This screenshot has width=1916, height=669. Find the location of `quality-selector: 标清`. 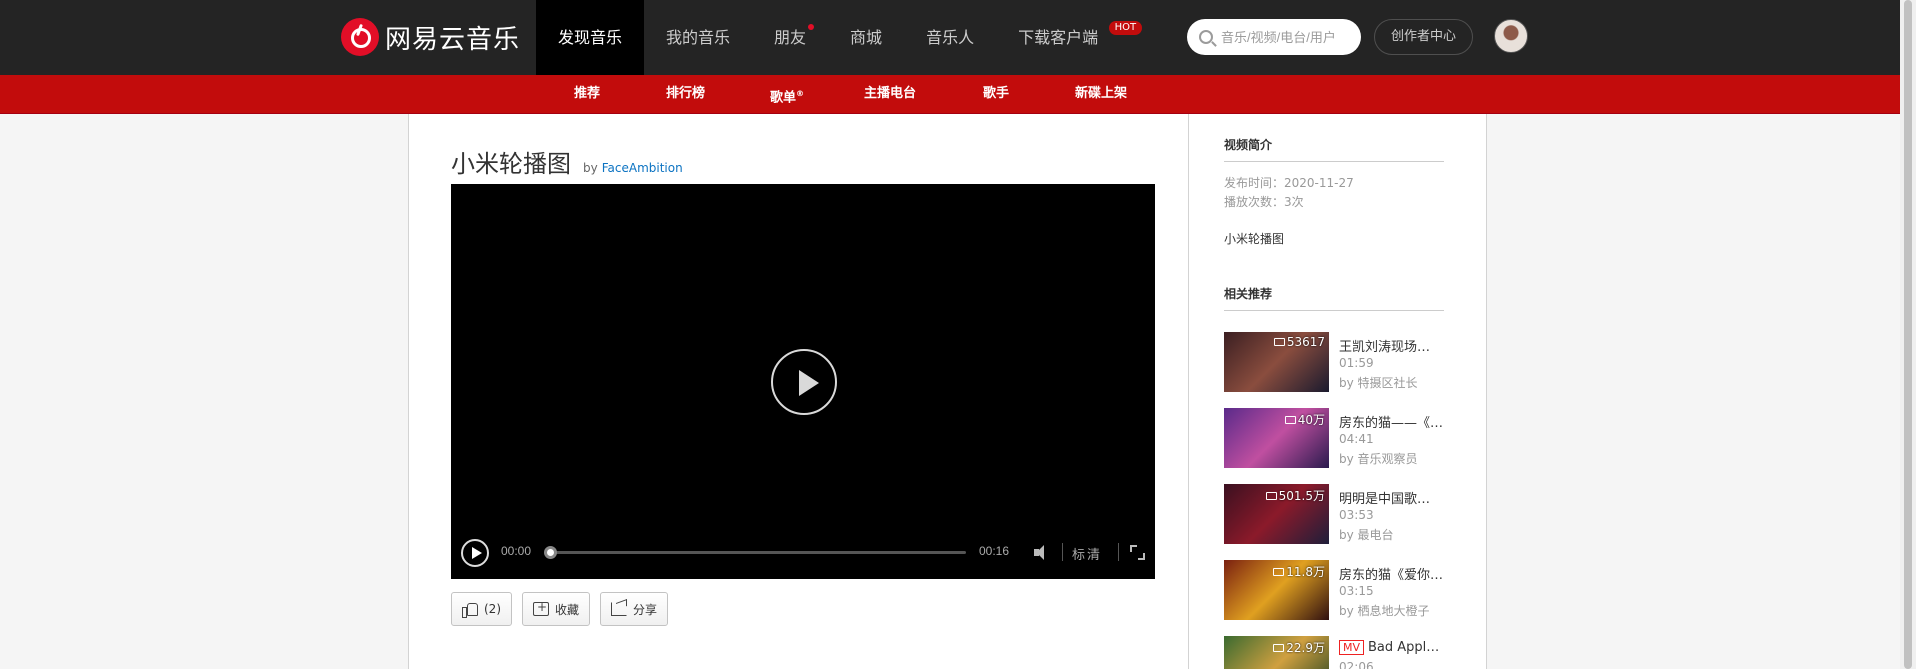

quality-selector: 标清 is located at coordinates (1087, 553).